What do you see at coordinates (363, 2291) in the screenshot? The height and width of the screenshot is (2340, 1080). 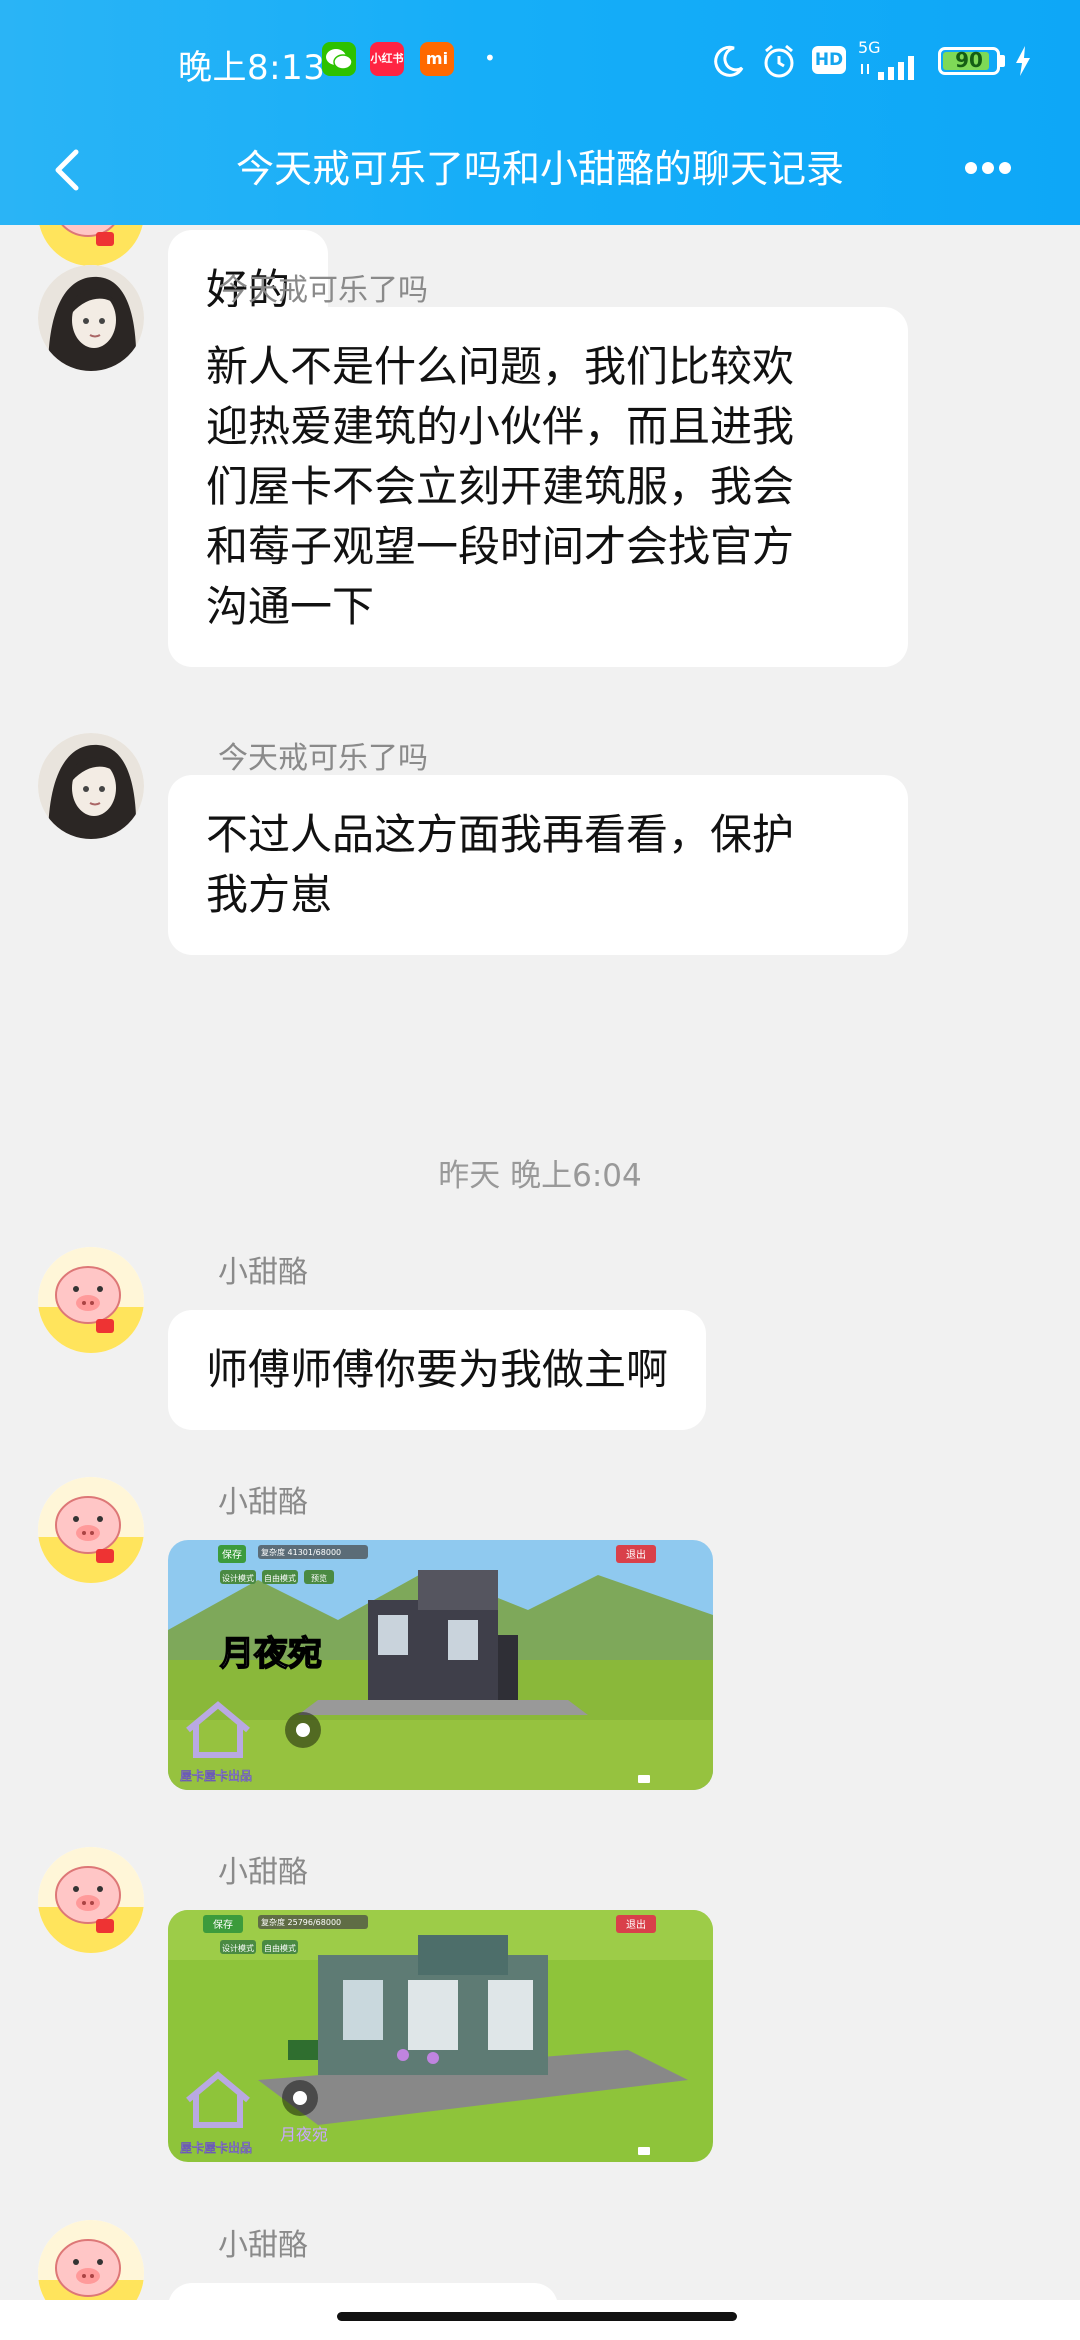 I see `message-bubble` at bounding box center [363, 2291].